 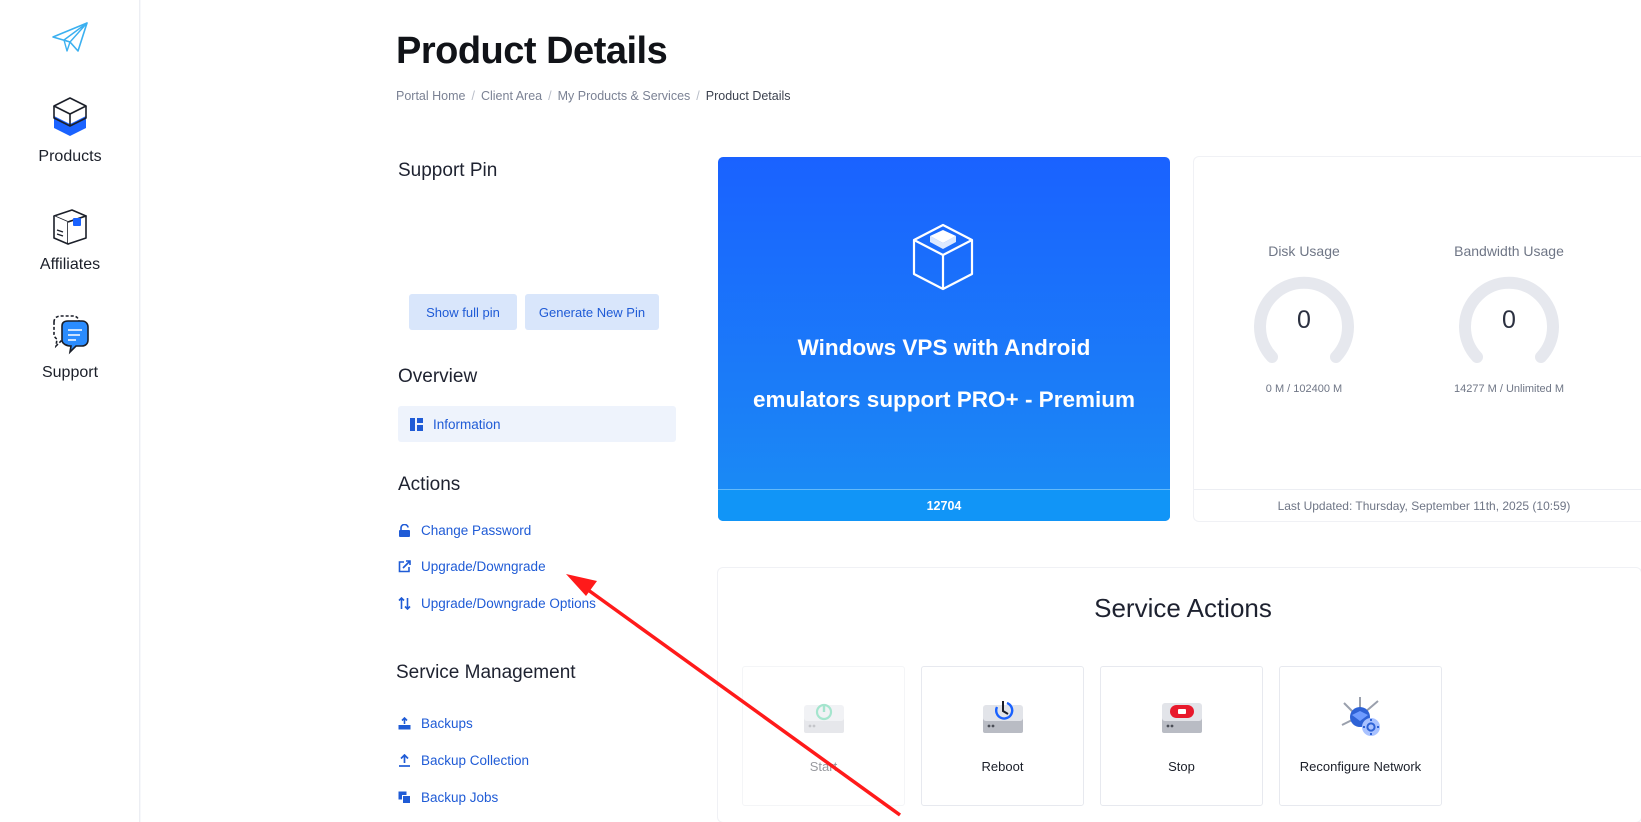 I want to click on bandwidth-usage-value: 0, so click(x=1509, y=320).